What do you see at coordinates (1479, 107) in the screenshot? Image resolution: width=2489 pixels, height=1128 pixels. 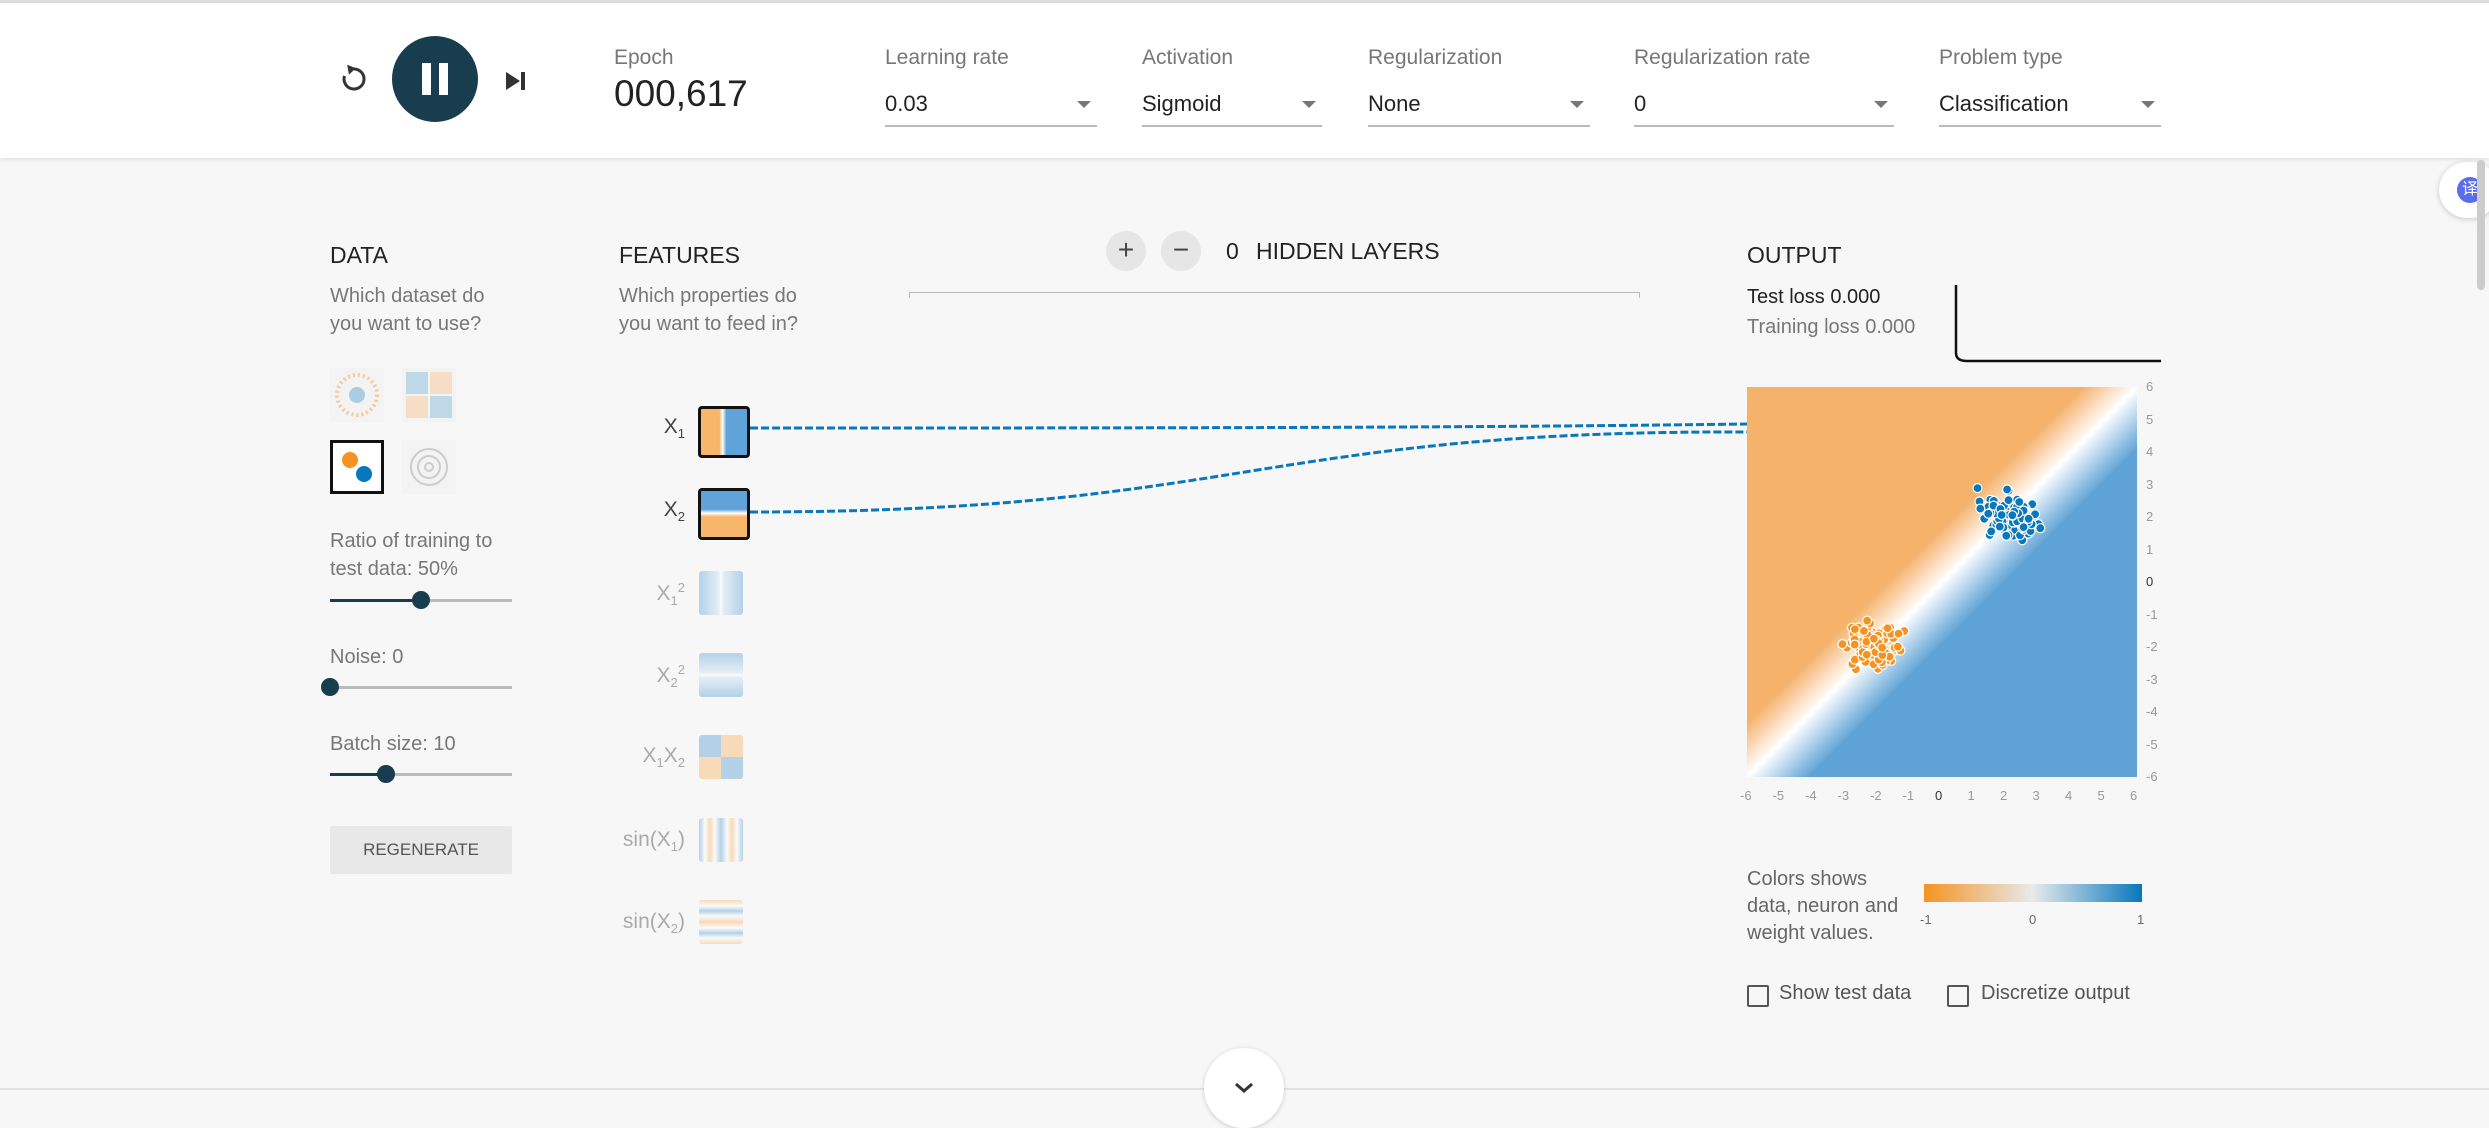 I see `regularization-select: None` at bounding box center [1479, 107].